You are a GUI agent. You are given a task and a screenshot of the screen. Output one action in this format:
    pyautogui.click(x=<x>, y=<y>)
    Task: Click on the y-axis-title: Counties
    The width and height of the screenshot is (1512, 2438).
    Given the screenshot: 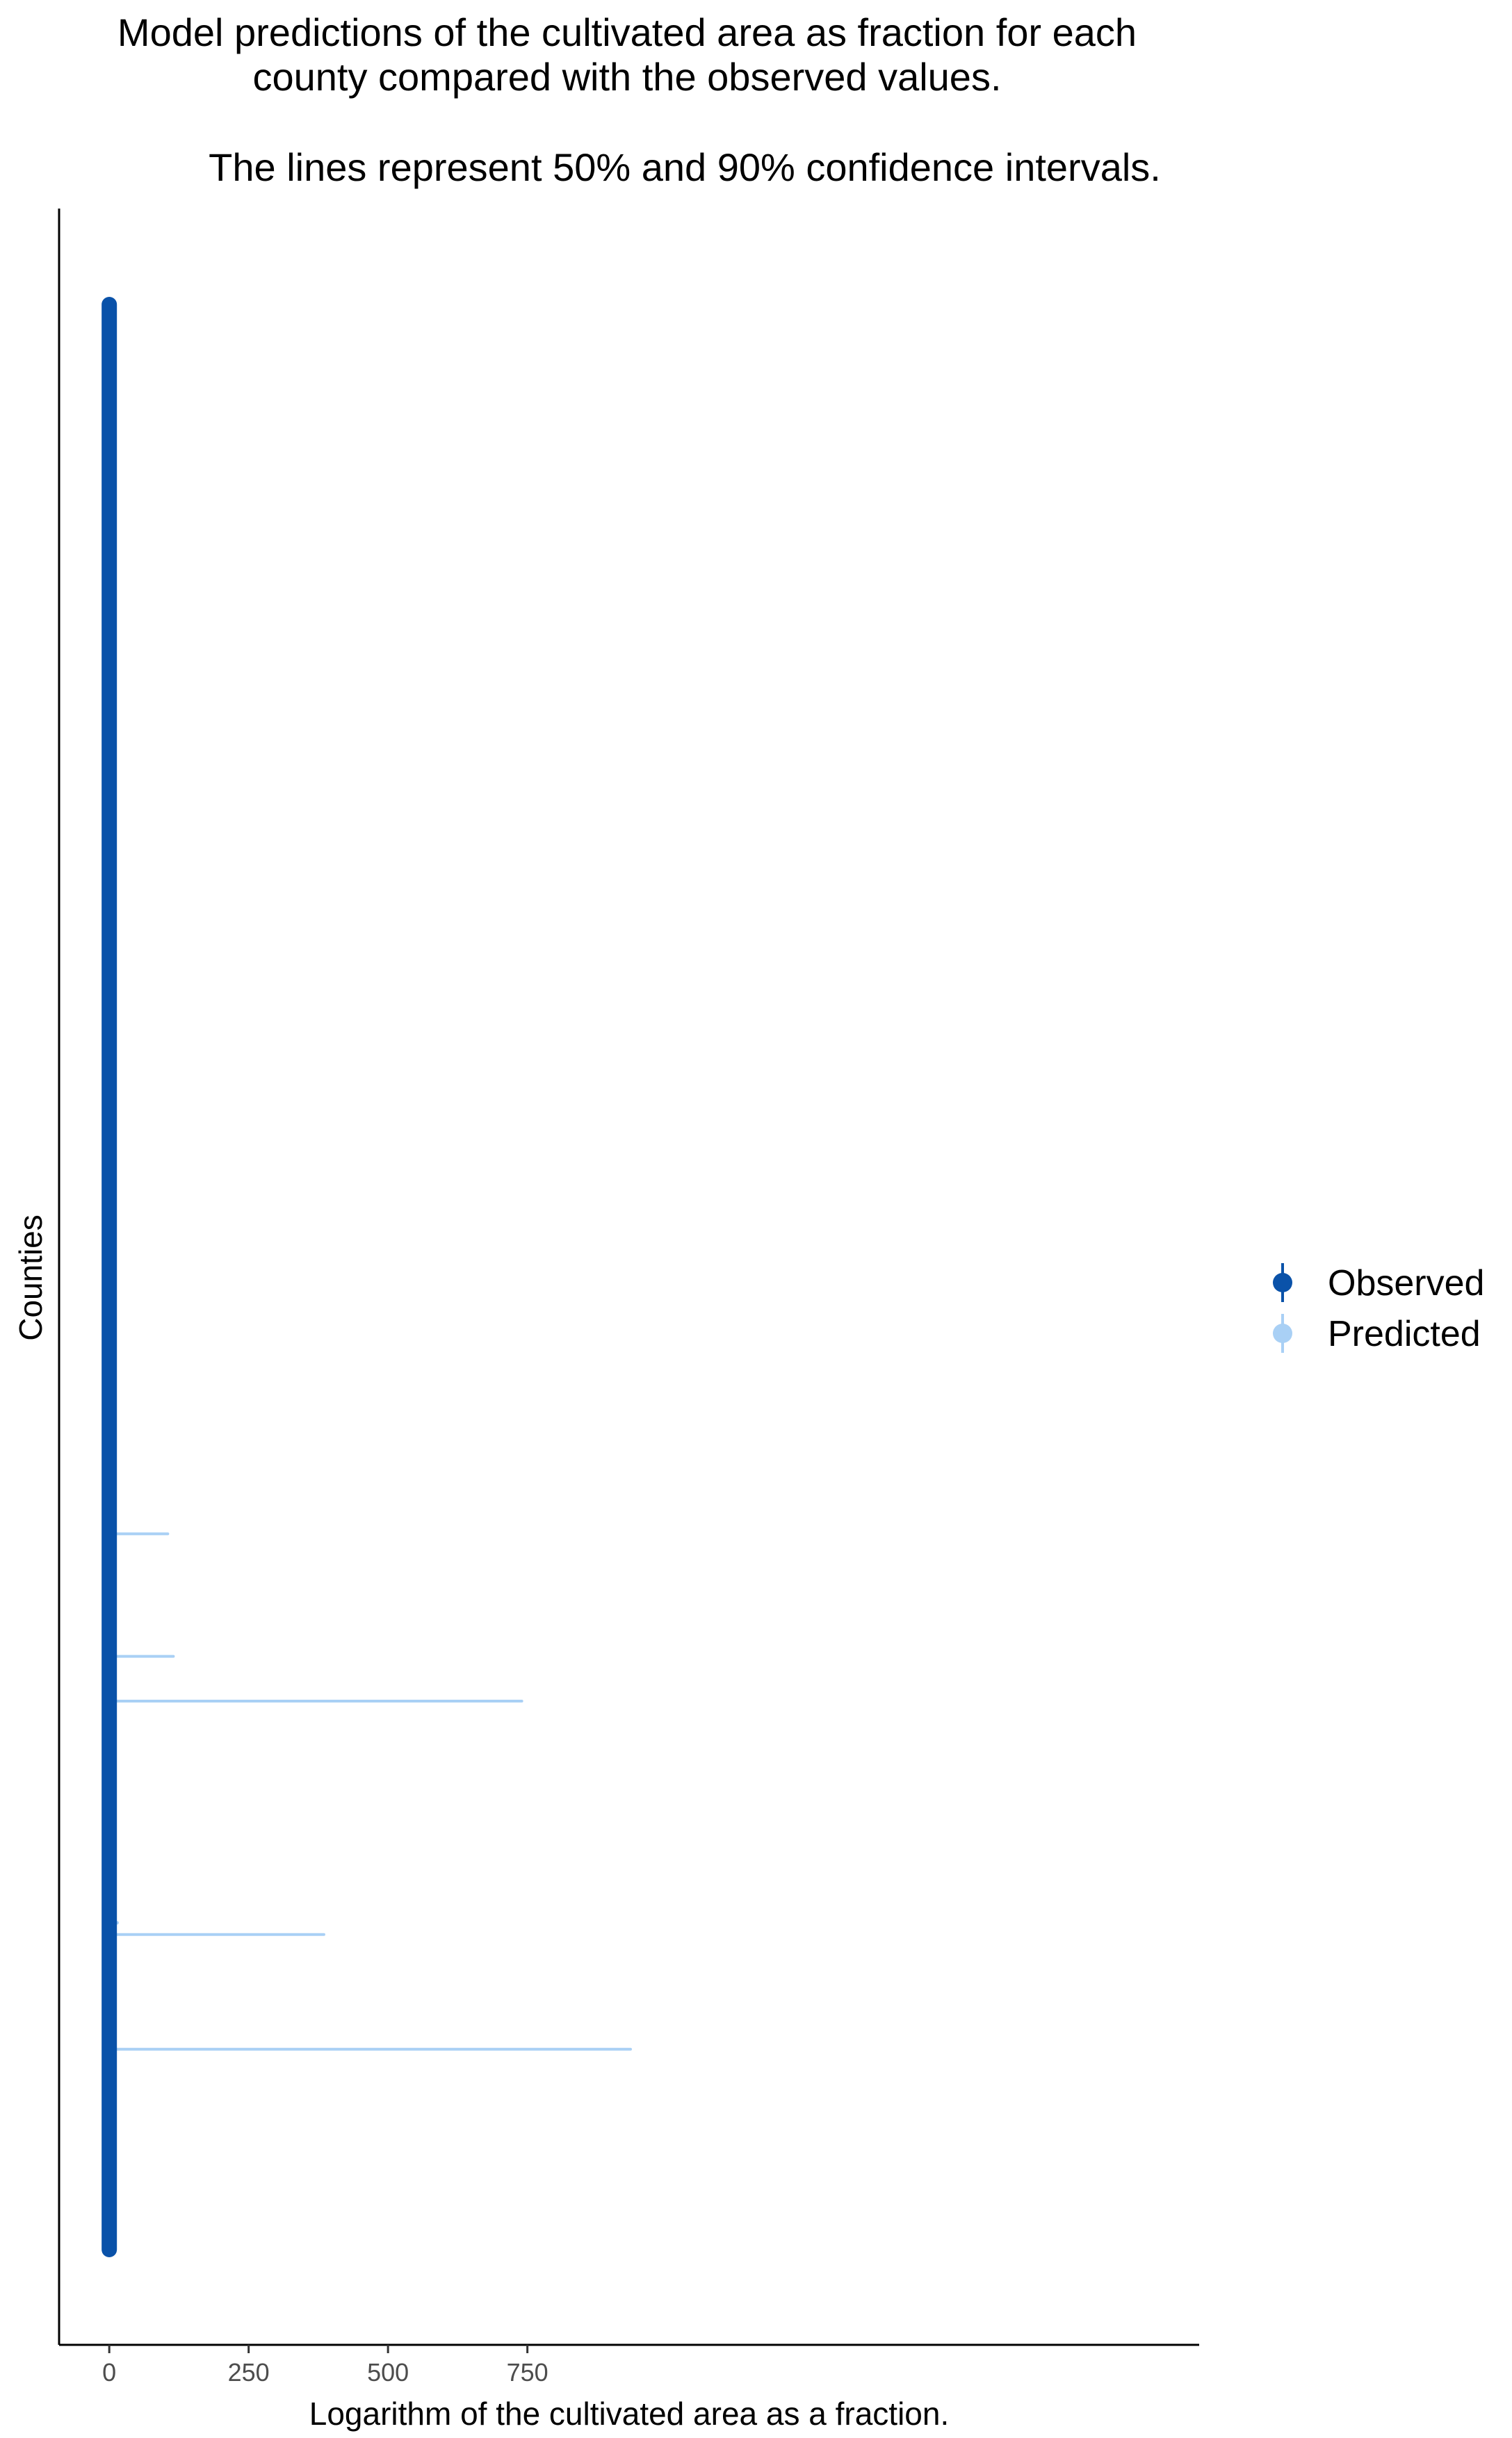 What is the action you would take?
    pyautogui.click(x=31, y=1277)
    